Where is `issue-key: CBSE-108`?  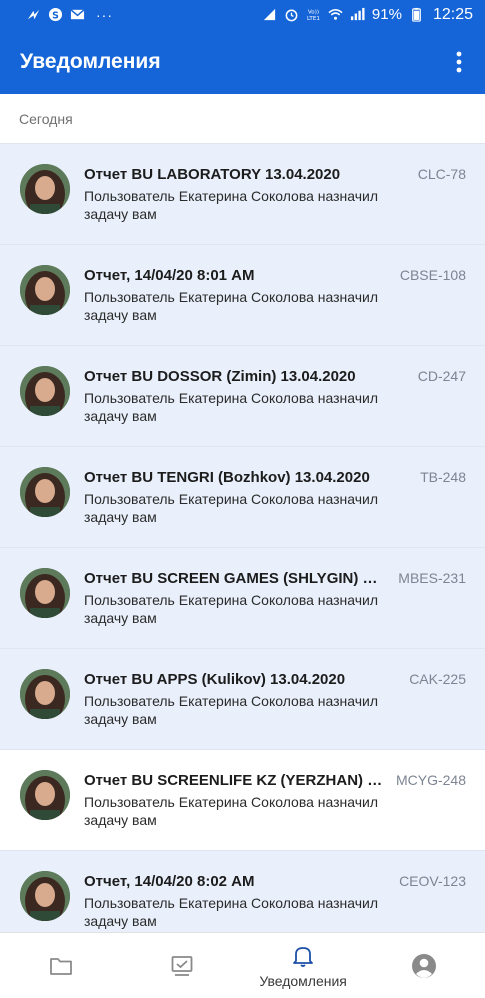
issue-key: CBSE-108 is located at coordinates (432, 275).